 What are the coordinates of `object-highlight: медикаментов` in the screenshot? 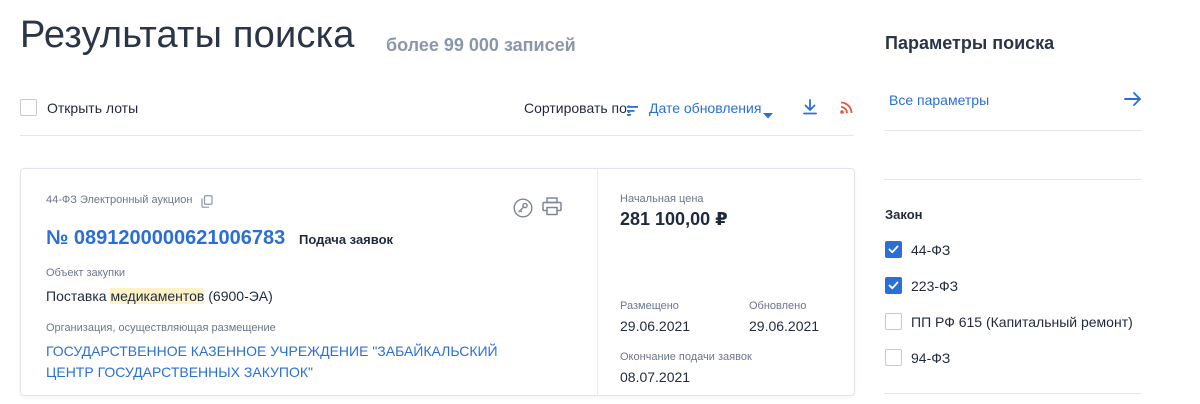 It's located at (157, 296).